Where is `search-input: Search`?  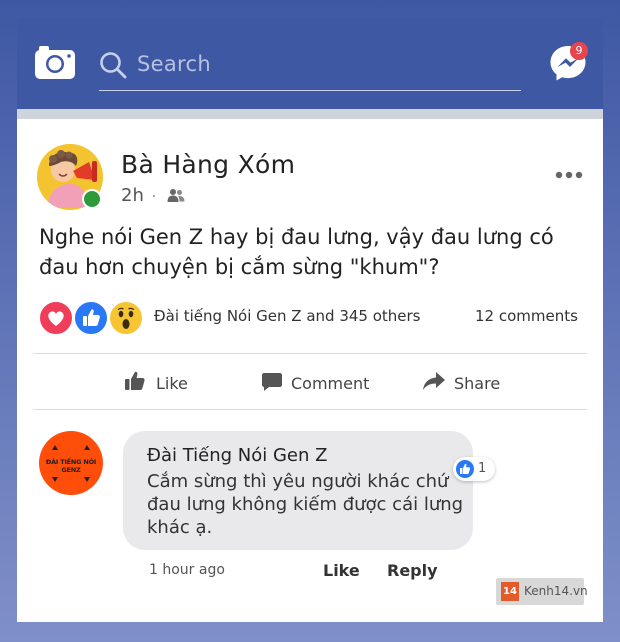 search-input: Search is located at coordinates (174, 64).